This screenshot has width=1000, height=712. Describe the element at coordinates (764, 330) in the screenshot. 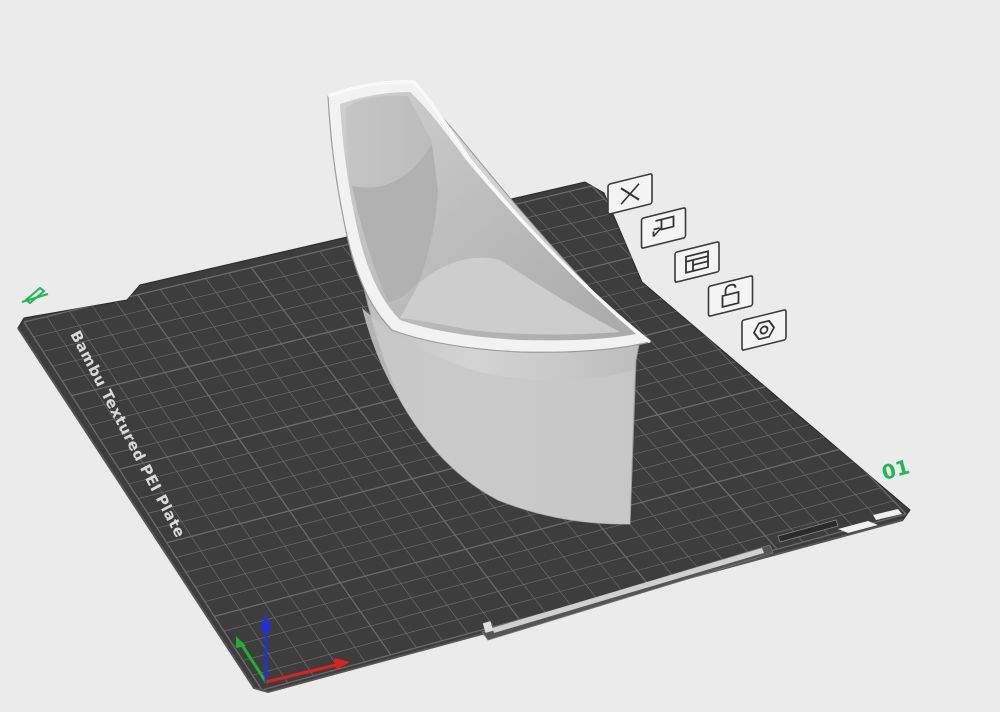

I see `plate-options-button` at that location.